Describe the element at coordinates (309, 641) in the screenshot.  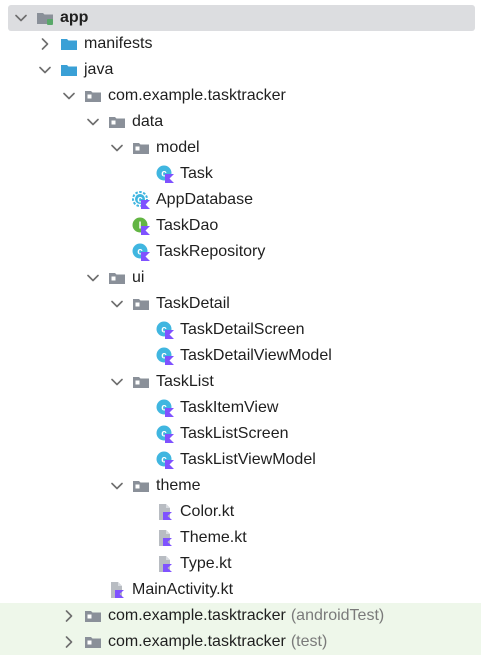
I see `source-set-suffix: (test)` at that location.